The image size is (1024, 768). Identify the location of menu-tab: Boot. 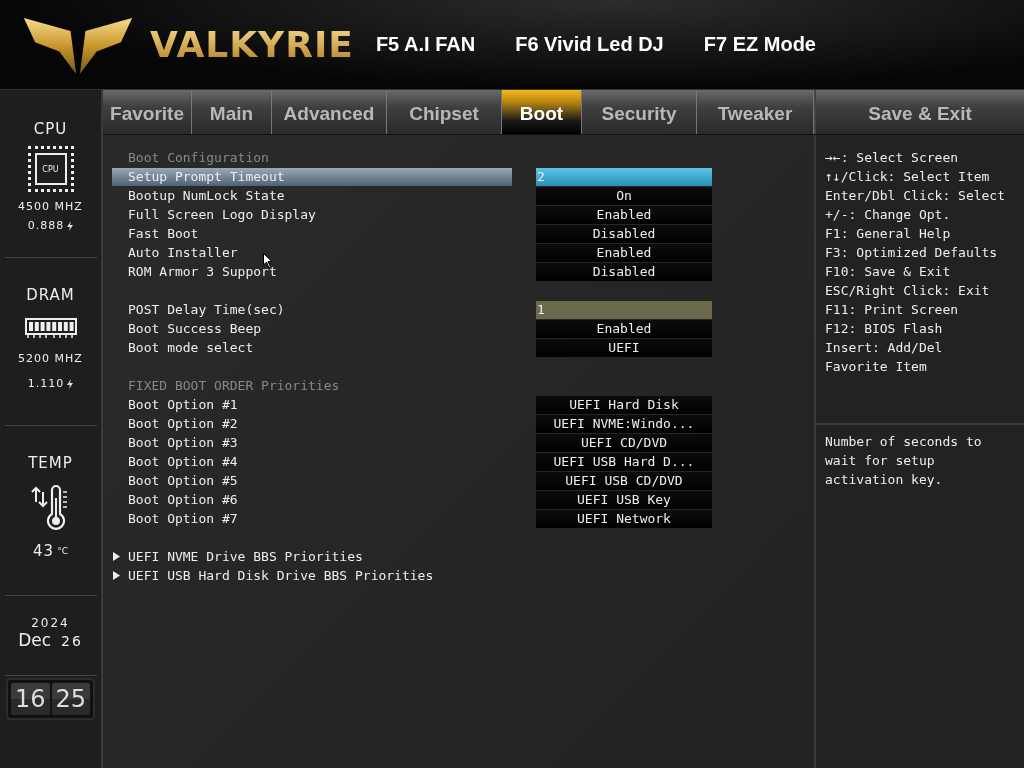
(542, 112).